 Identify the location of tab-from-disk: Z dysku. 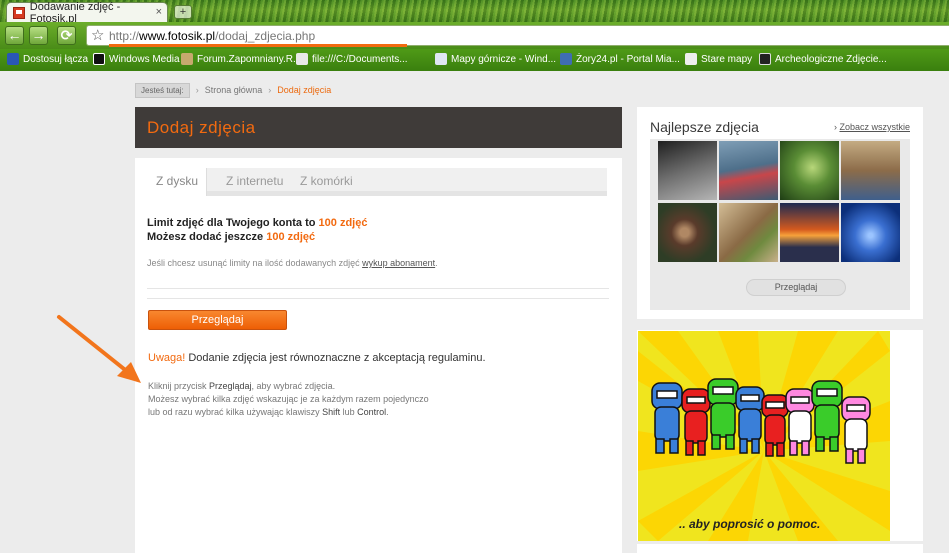
(178, 182).